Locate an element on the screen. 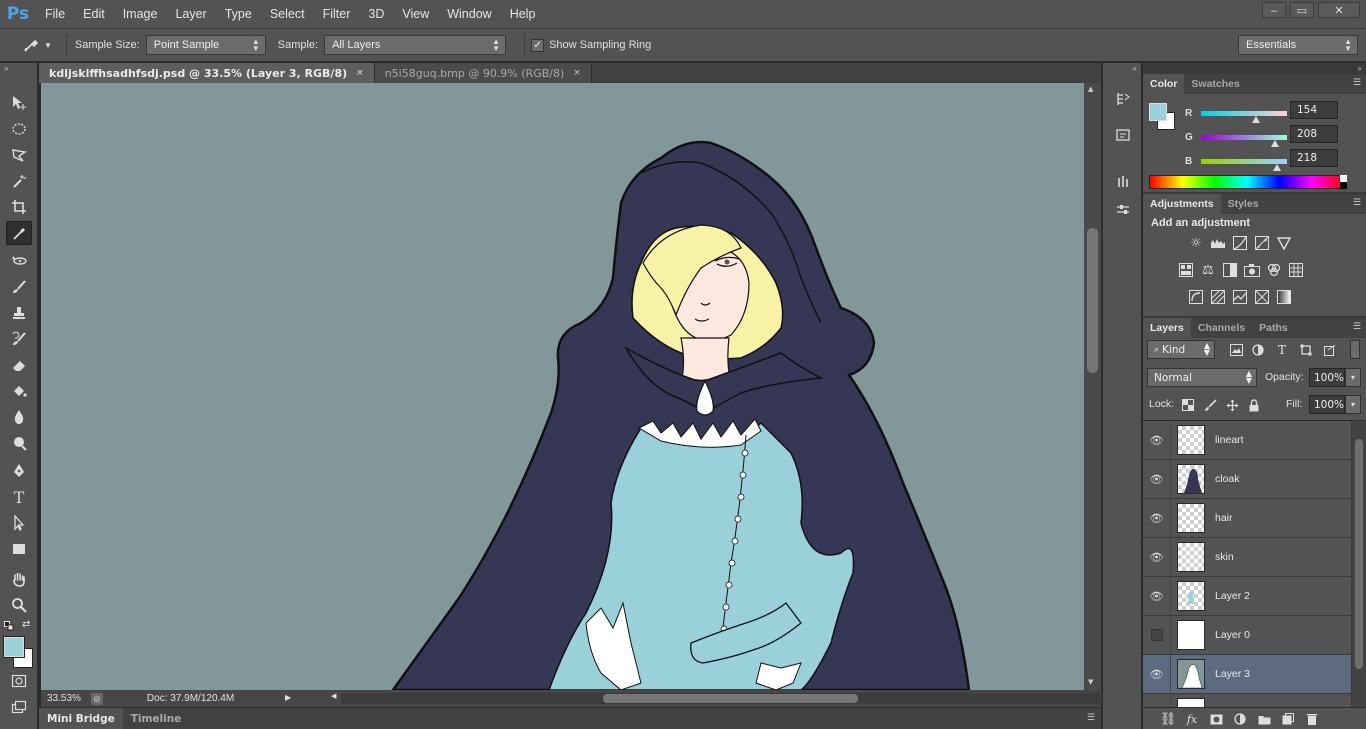 This screenshot has height=729, width=1366. panel-menu-icon: ☰ is located at coordinates (1357, 203).